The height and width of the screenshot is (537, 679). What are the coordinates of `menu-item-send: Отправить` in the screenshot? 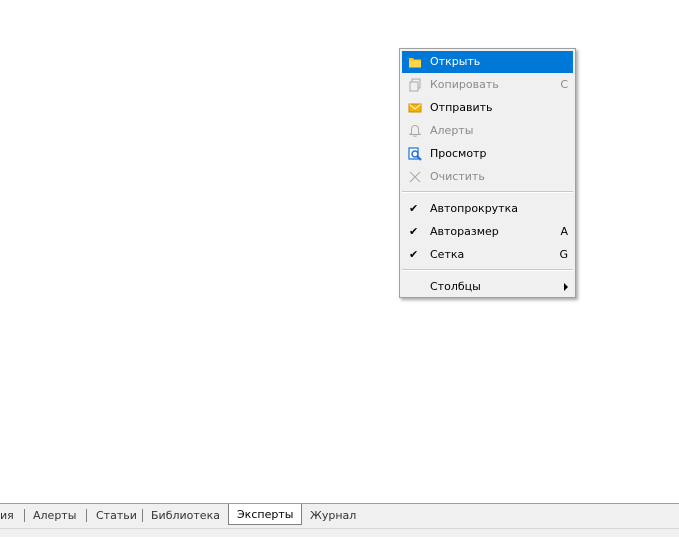 It's located at (487, 108).